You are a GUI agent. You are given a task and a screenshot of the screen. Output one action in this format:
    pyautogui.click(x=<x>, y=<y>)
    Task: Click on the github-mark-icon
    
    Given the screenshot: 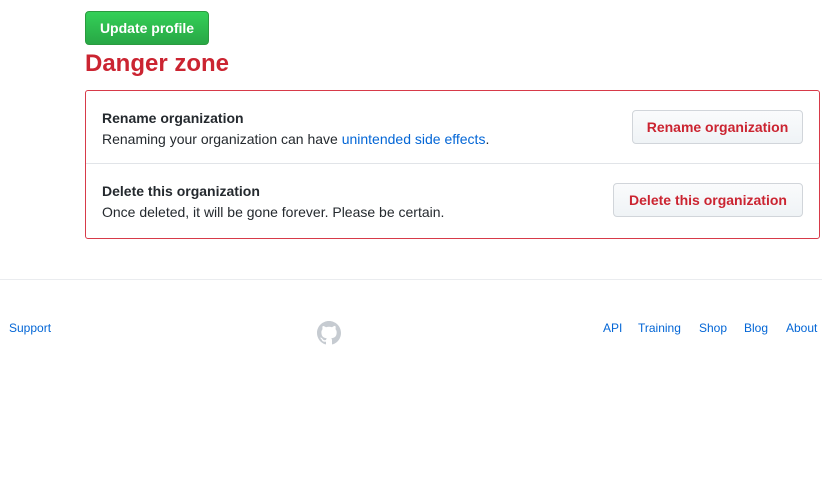 What is the action you would take?
    pyautogui.click(x=329, y=333)
    